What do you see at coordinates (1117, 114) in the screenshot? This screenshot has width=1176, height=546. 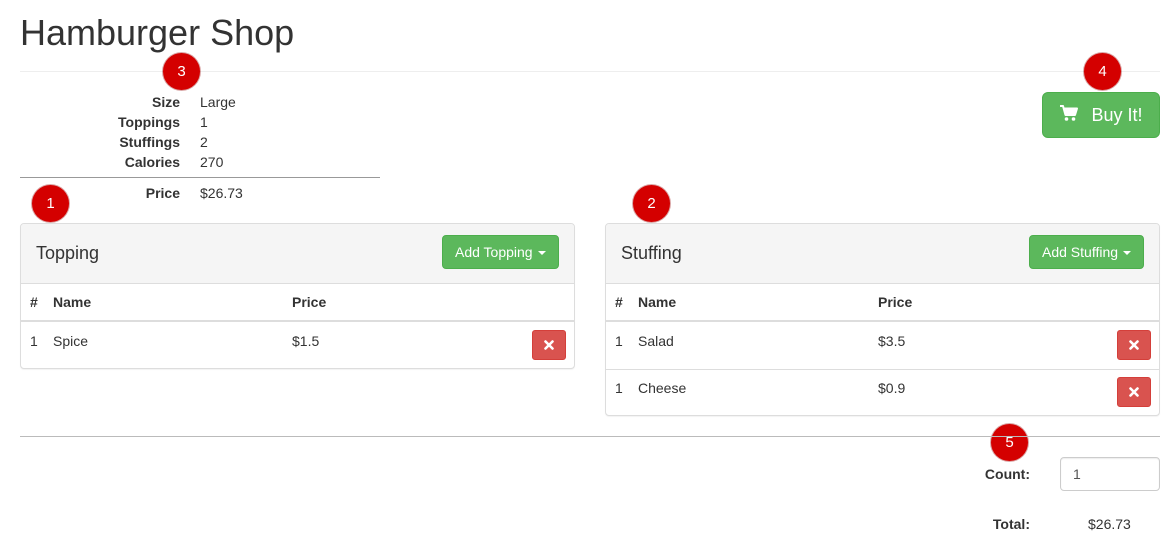 I see `buy-button-label: Buy It!` at bounding box center [1117, 114].